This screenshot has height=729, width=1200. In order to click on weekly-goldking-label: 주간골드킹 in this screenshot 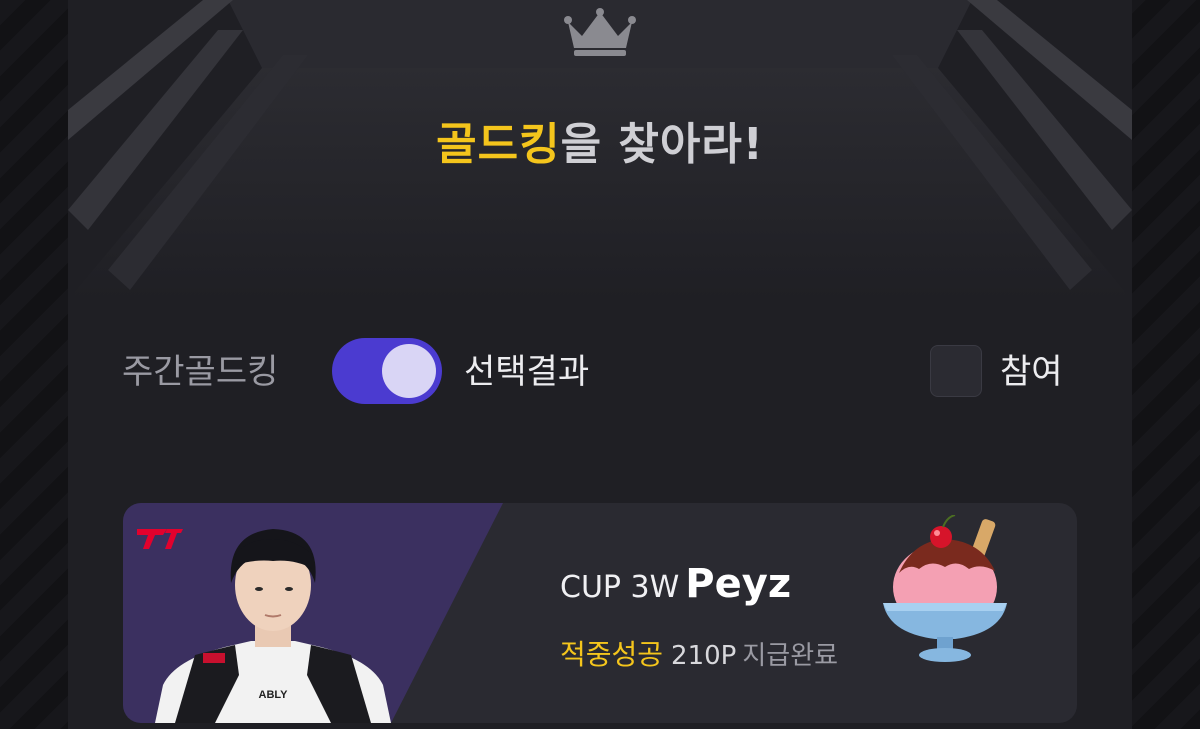, I will do `click(200, 372)`.